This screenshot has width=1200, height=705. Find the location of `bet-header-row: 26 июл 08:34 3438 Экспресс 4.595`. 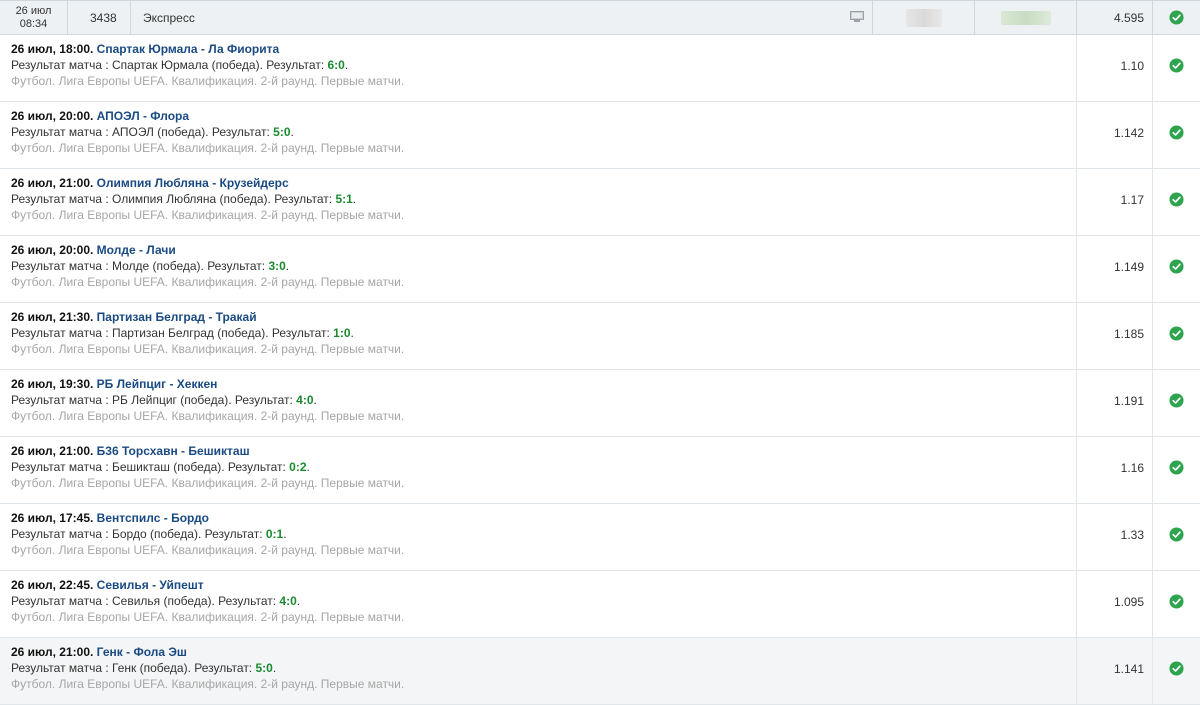

bet-header-row: 26 июл 08:34 3438 Экспресс 4.595 is located at coordinates (600, 18).